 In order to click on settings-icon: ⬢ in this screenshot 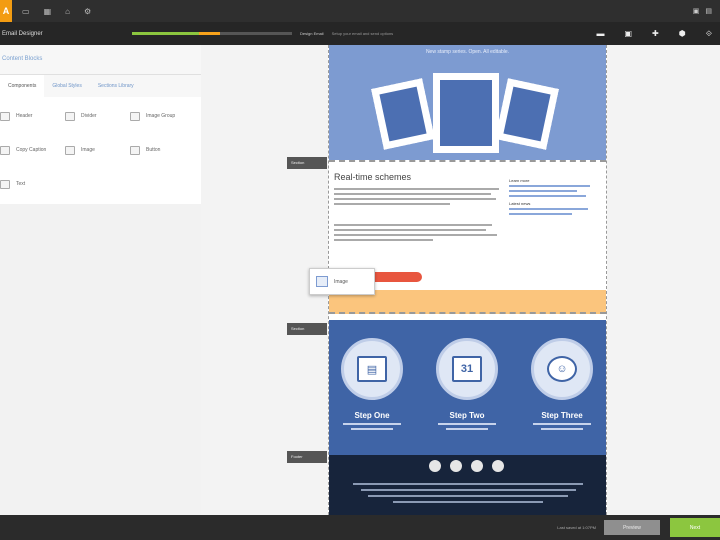, I will do `click(682, 34)`.